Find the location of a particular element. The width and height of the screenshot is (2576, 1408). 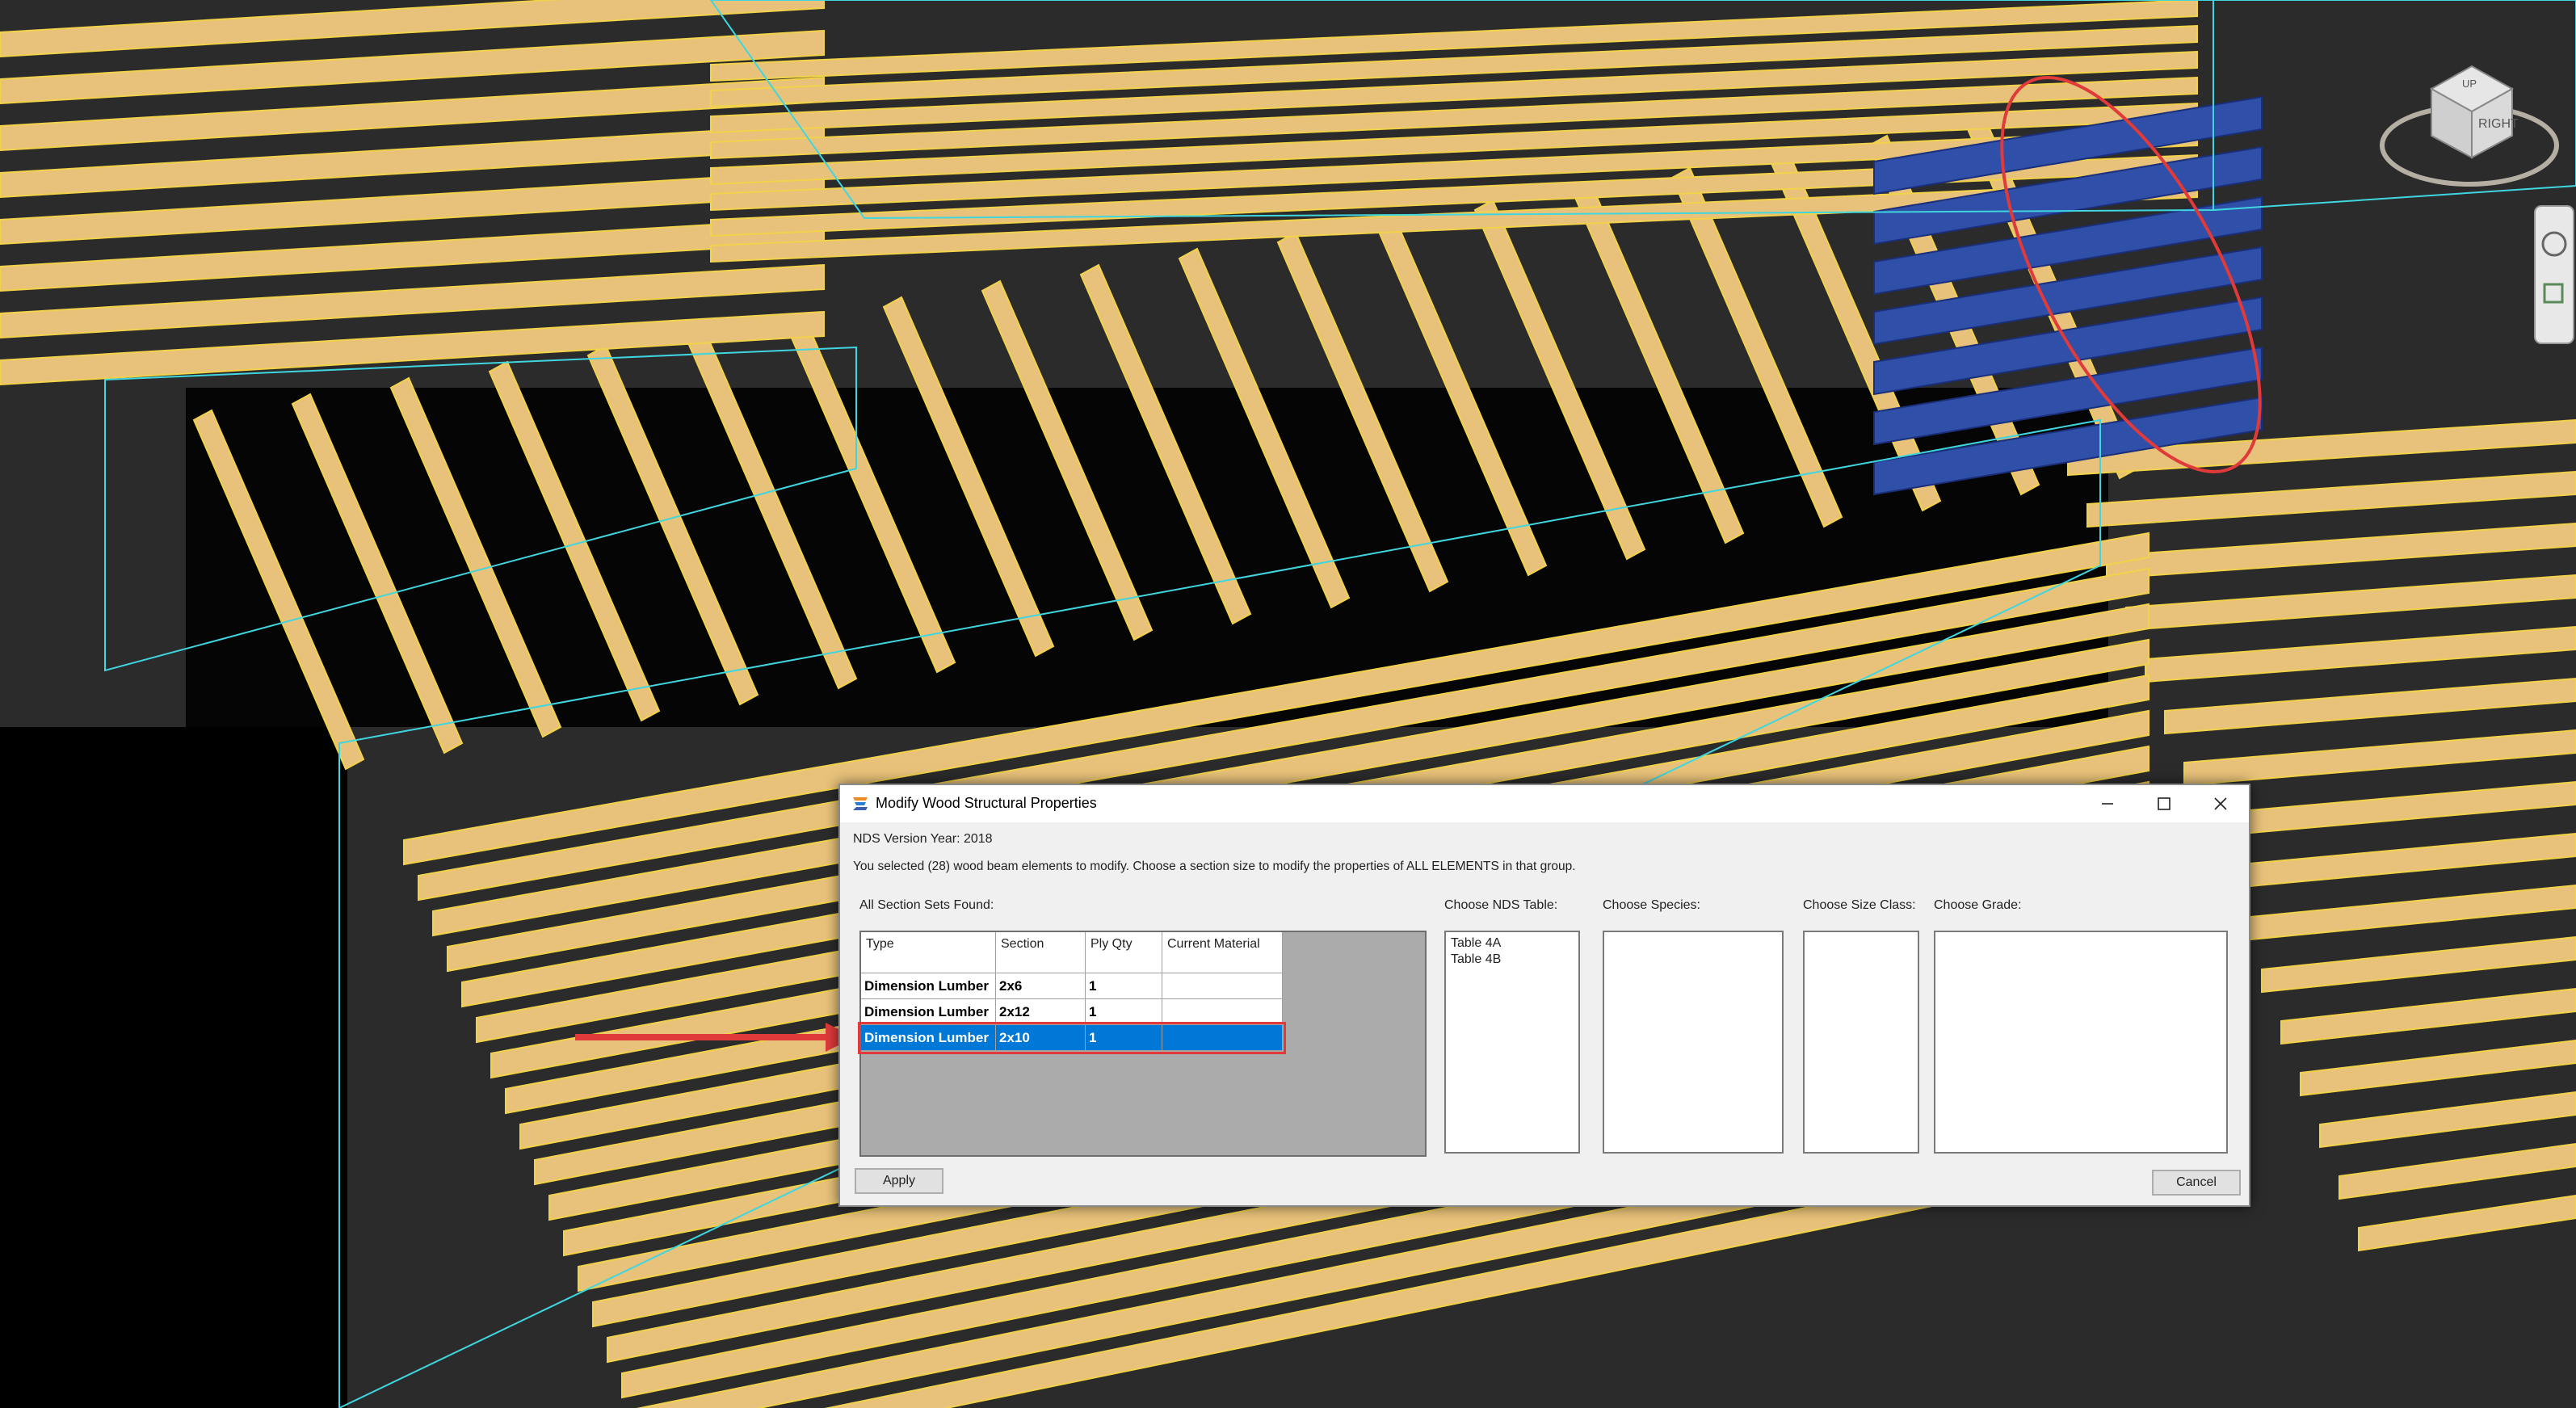

maximize-button is located at coordinates (2164, 804).